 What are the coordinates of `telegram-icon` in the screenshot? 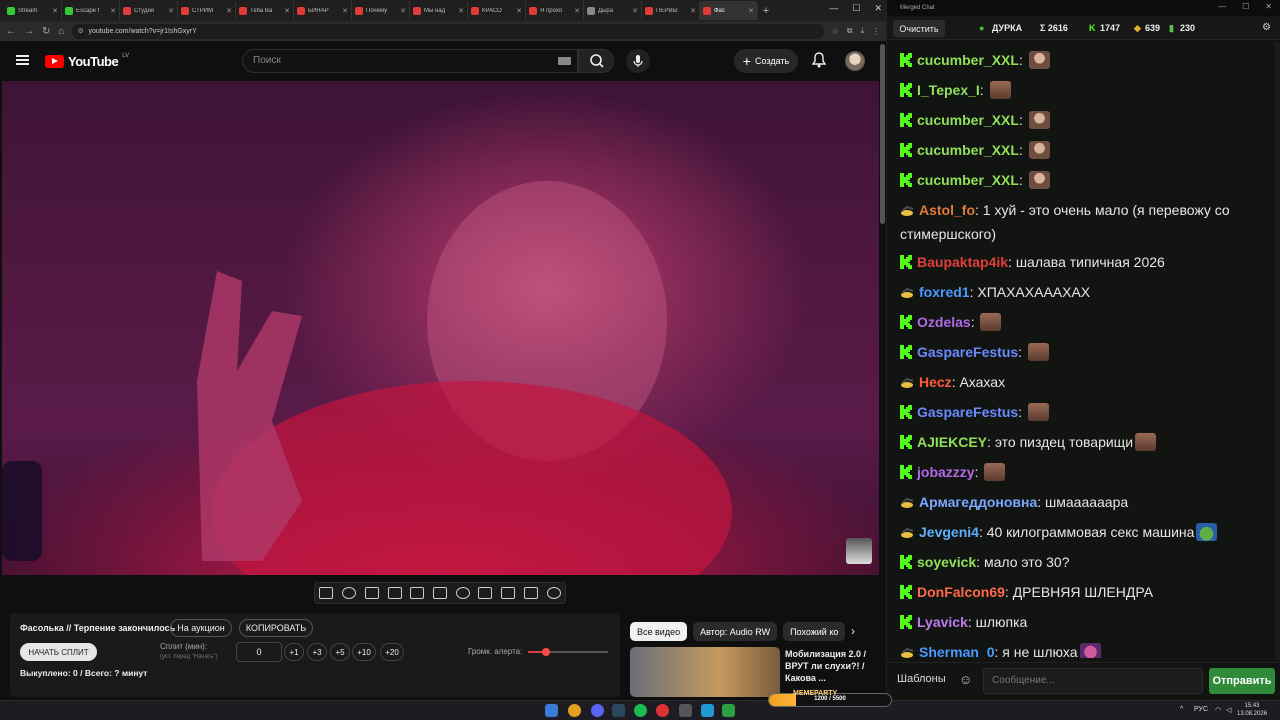 It's located at (707, 710).